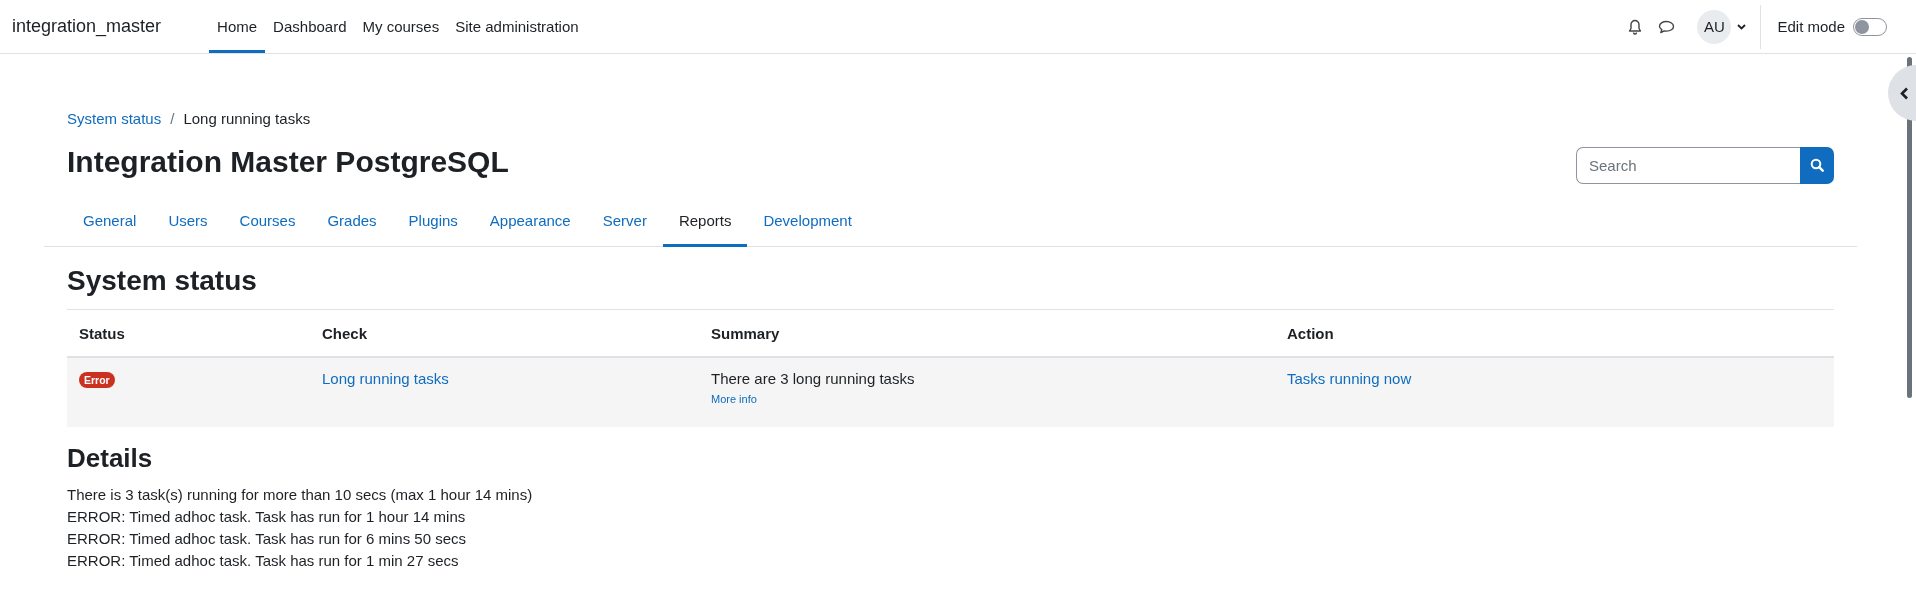  What do you see at coordinates (310, 28) in the screenshot?
I see `nav-link: Dashboard` at bounding box center [310, 28].